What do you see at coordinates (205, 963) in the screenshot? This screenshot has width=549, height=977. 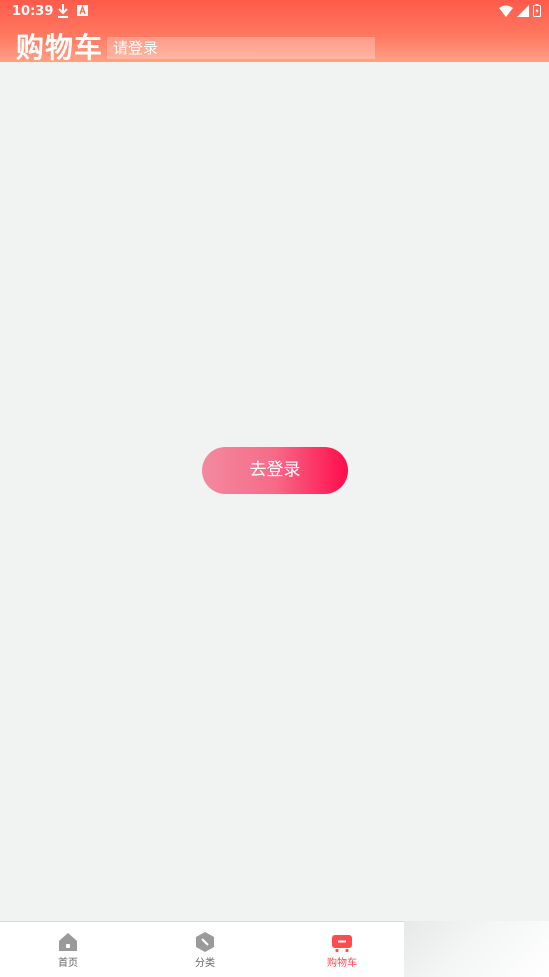 I see `tab-category-label: 分类` at bounding box center [205, 963].